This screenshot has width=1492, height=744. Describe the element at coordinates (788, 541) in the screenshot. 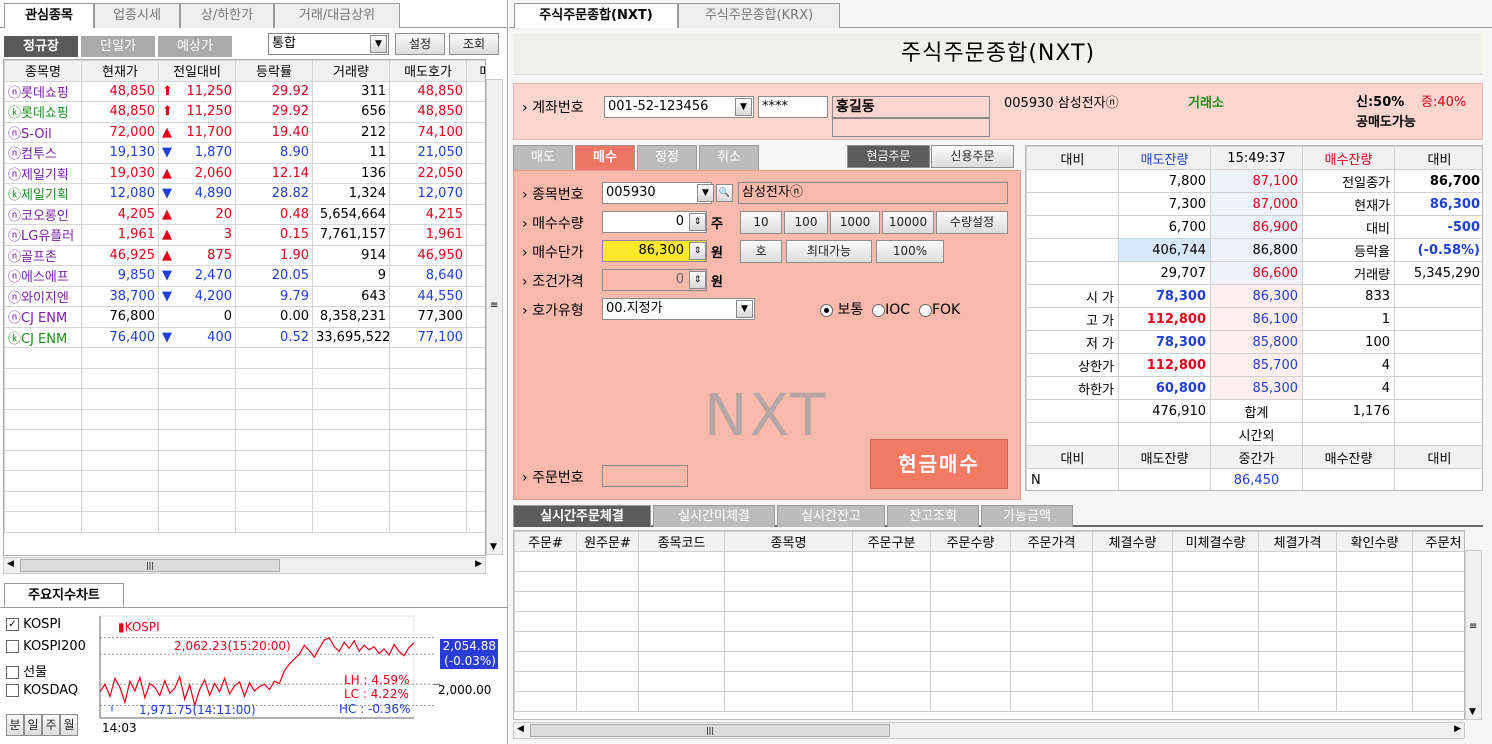

I see `exec-col-header: 종목명` at that location.